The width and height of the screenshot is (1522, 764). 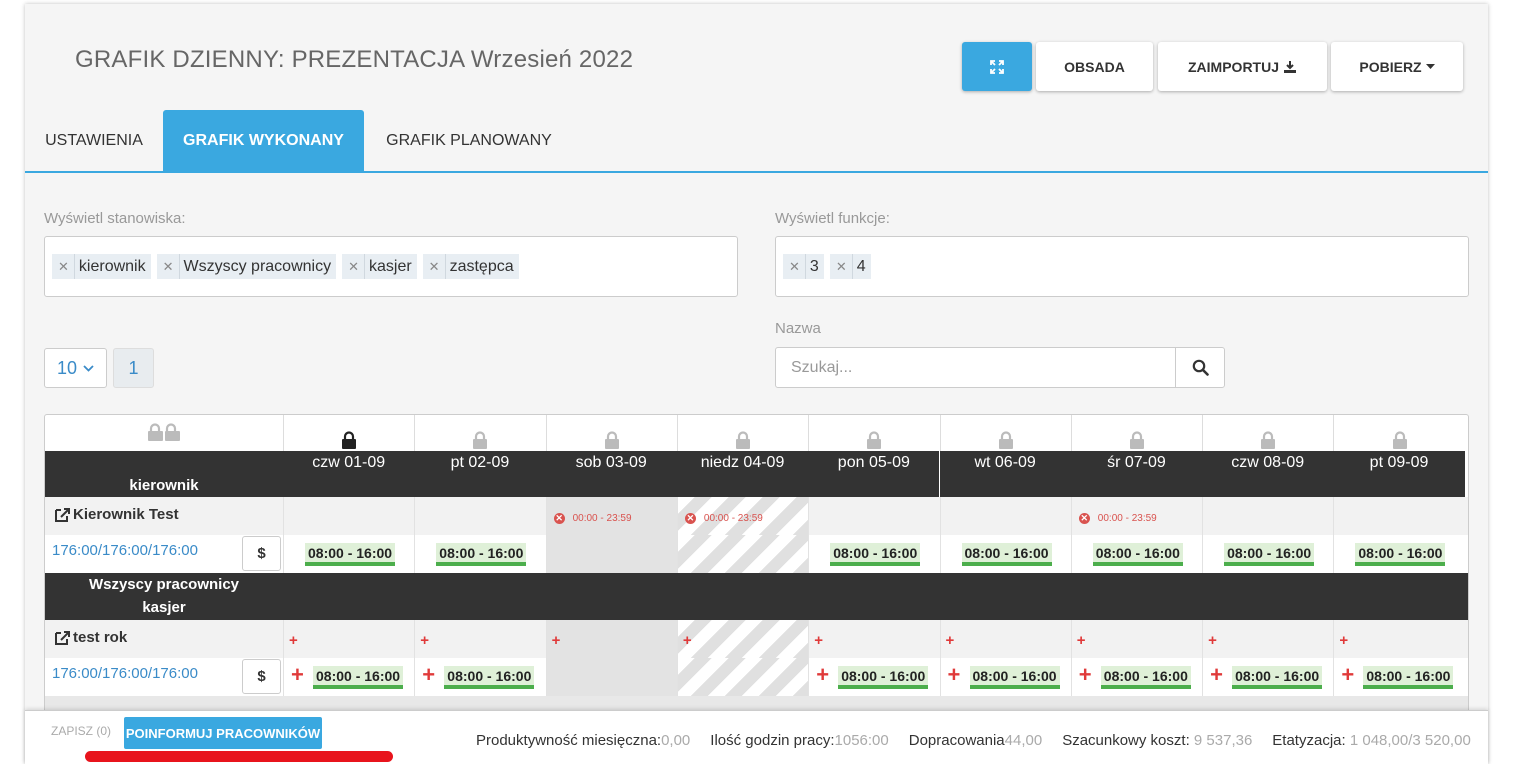 What do you see at coordinates (997, 66) in the screenshot?
I see `fullscreen-button` at bounding box center [997, 66].